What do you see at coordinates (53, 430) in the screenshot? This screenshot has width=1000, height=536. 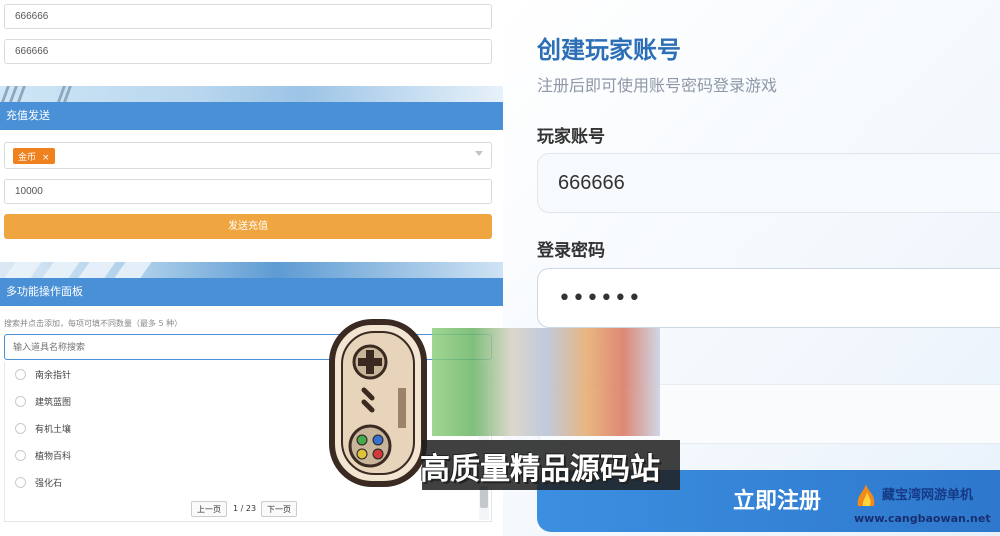 I see `item-label: 有机土壤` at bounding box center [53, 430].